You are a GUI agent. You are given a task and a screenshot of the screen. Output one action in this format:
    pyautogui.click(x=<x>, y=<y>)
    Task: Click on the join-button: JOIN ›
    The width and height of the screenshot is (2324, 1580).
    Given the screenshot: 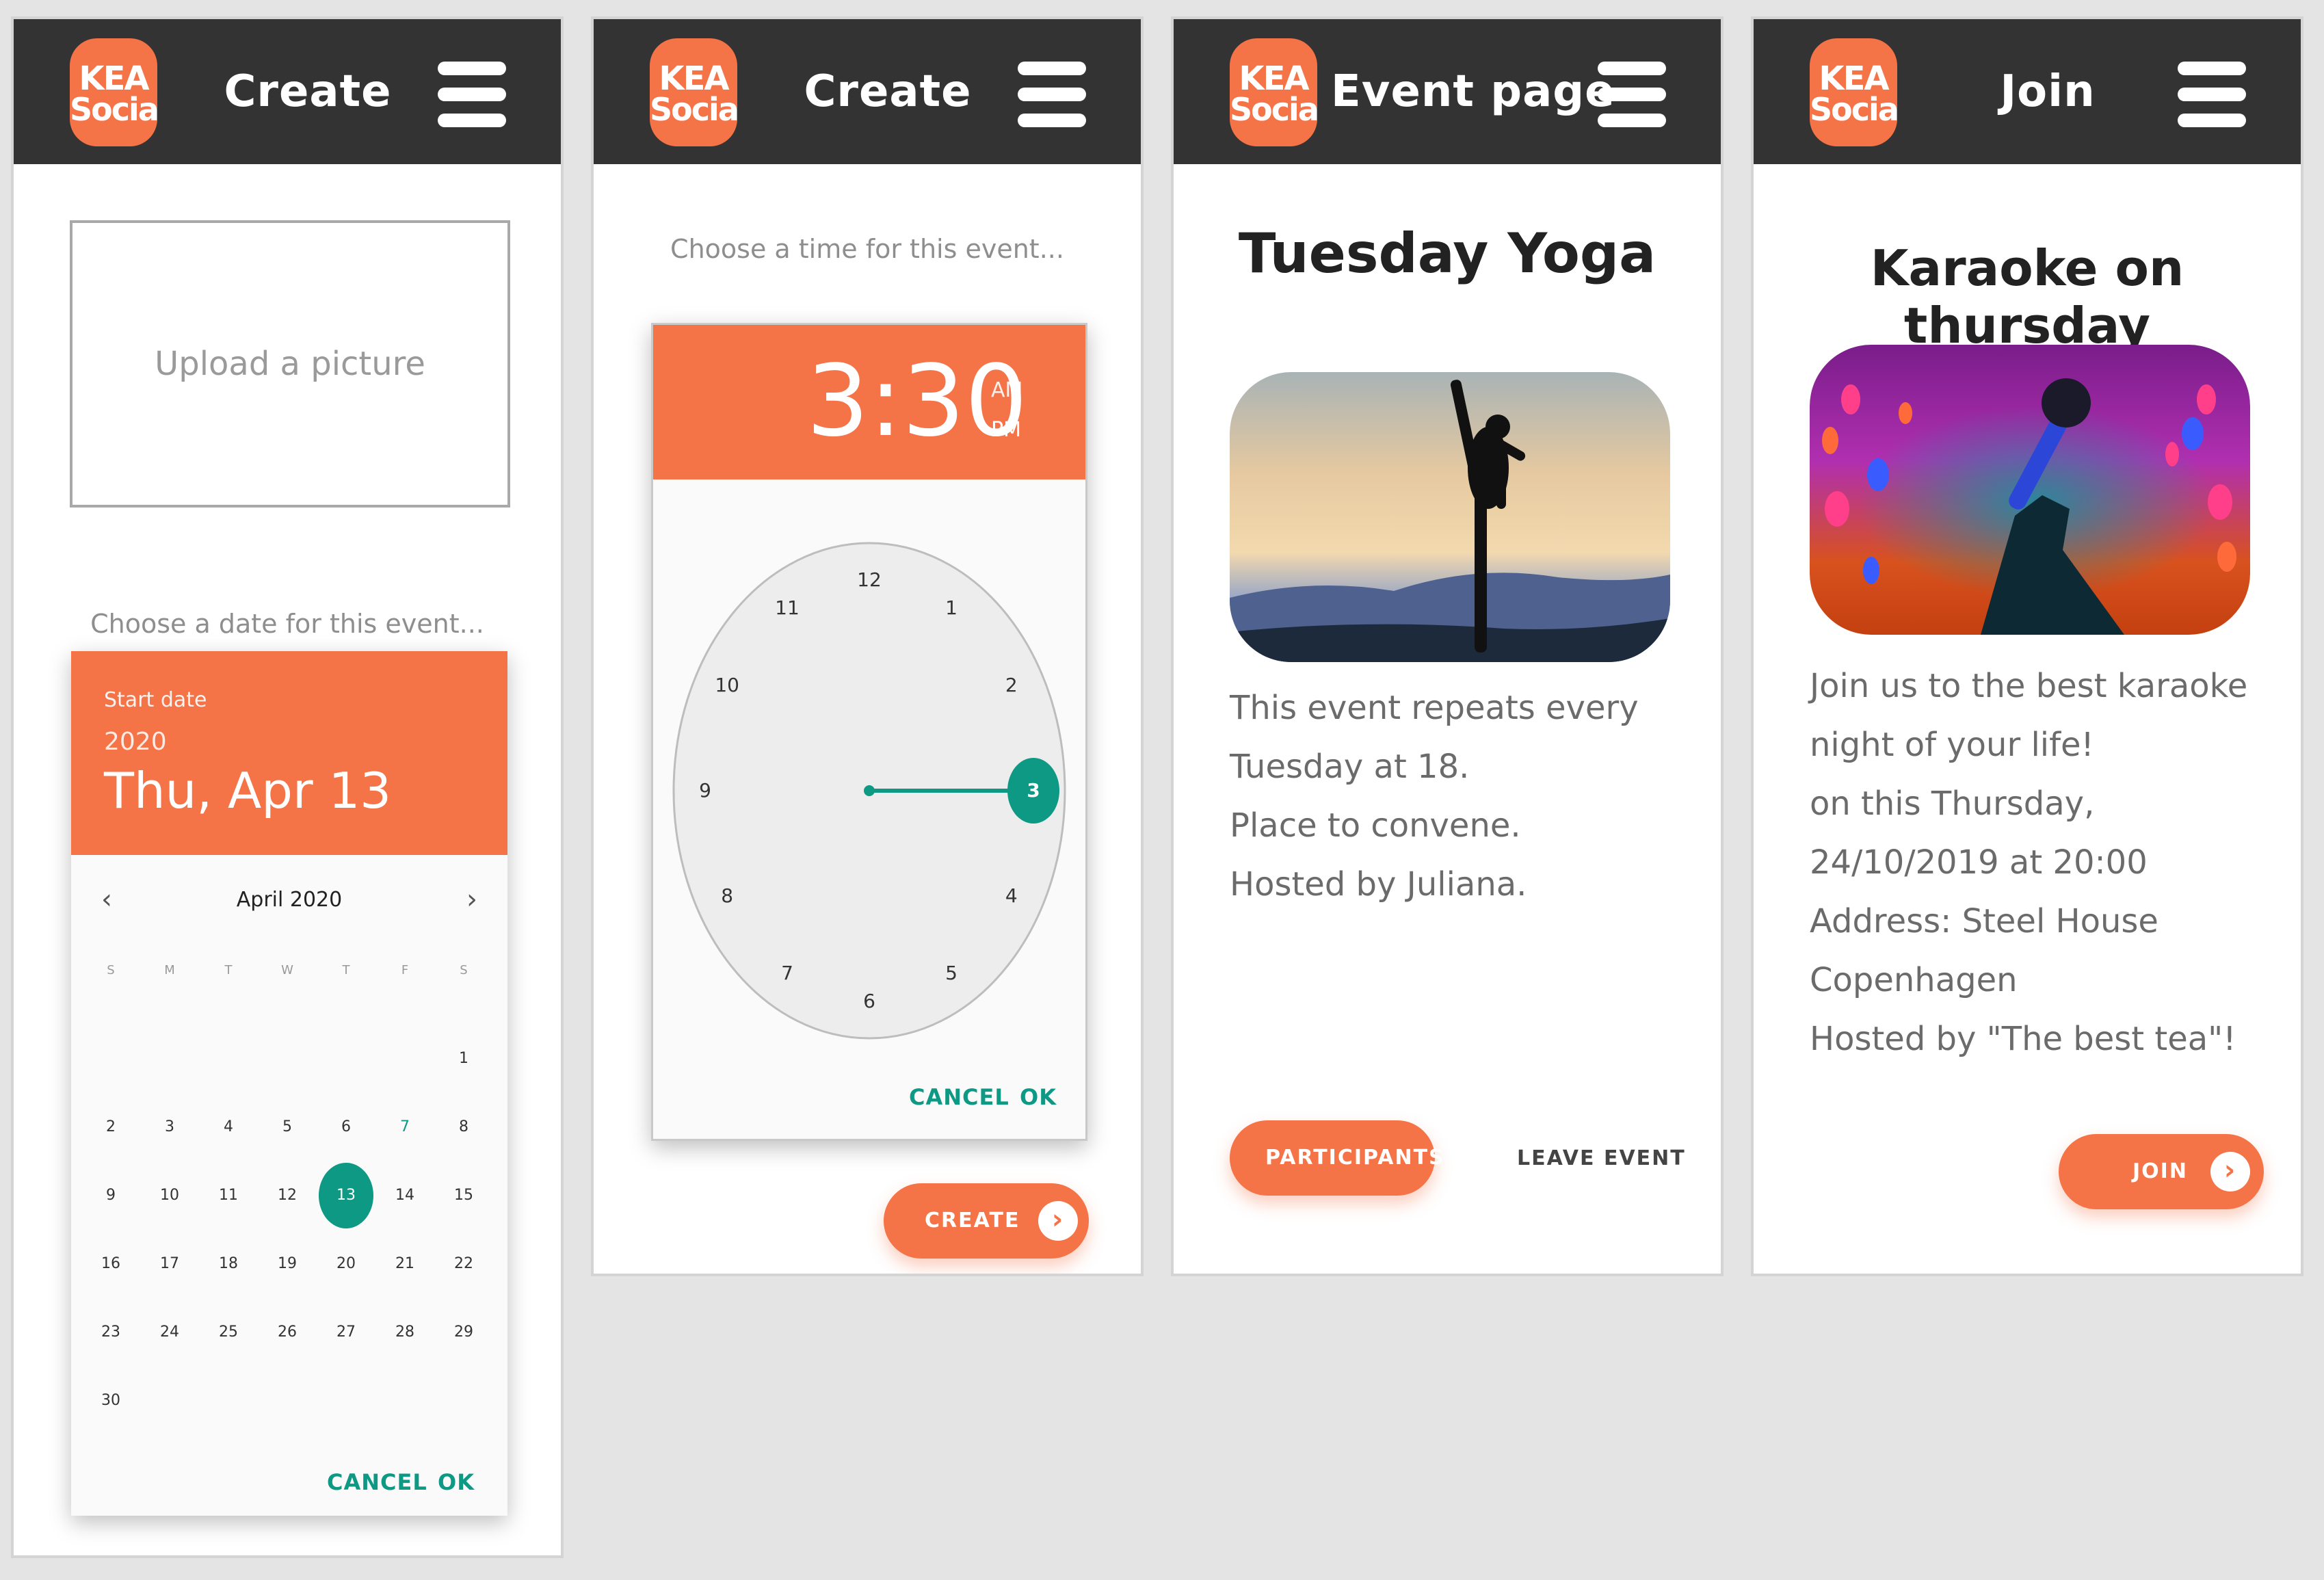 What is the action you would take?
    pyautogui.click(x=2161, y=1171)
    